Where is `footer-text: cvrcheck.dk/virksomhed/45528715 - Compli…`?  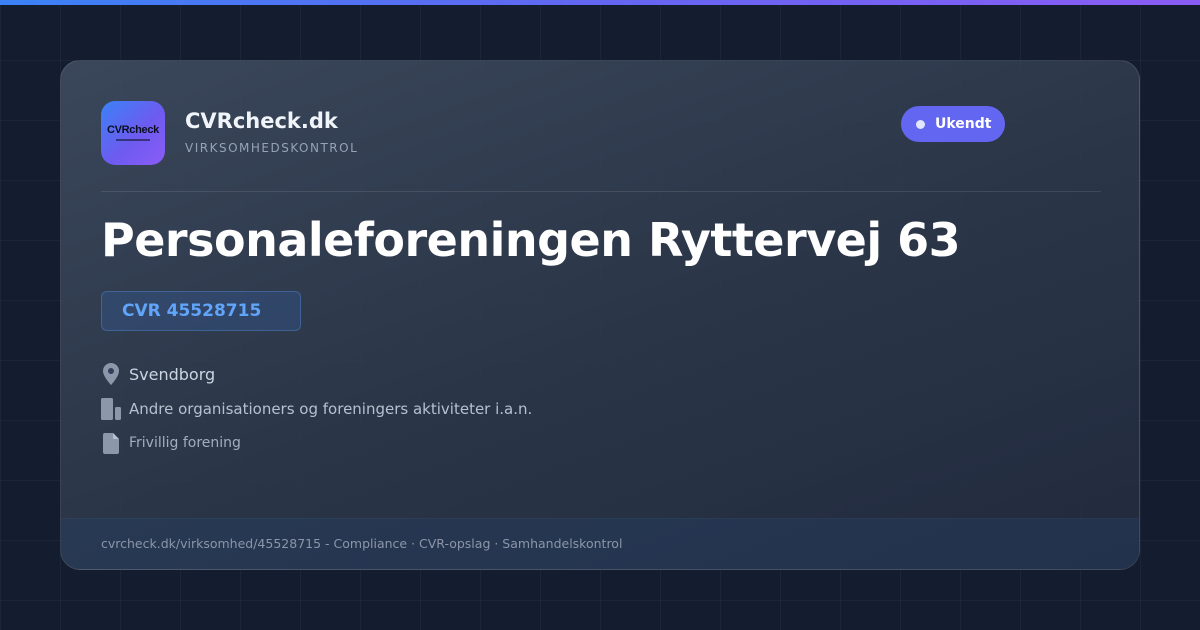 footer-text: cvrcheck.dk/virksomhed/45528715 - Compli… is located at coordinates (362, 543).